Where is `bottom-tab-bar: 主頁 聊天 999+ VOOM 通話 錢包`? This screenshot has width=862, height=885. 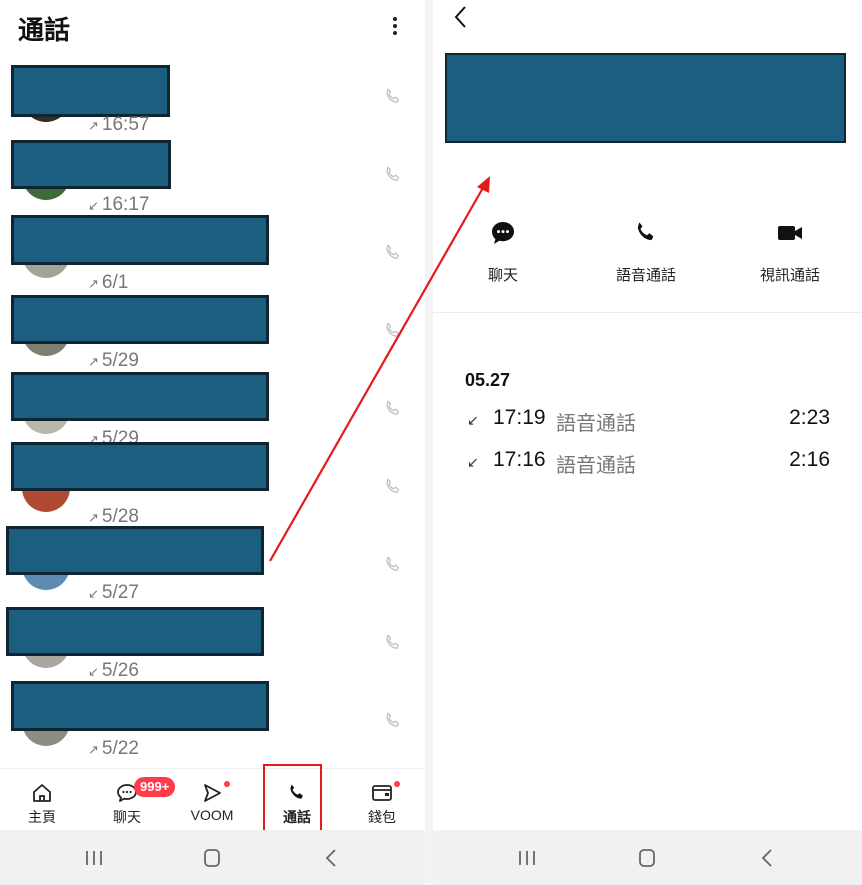
bottom-tab-bar: 主頁 聊天 999+ VOOM 通話 錢包 is located at coordinates (212, 799).